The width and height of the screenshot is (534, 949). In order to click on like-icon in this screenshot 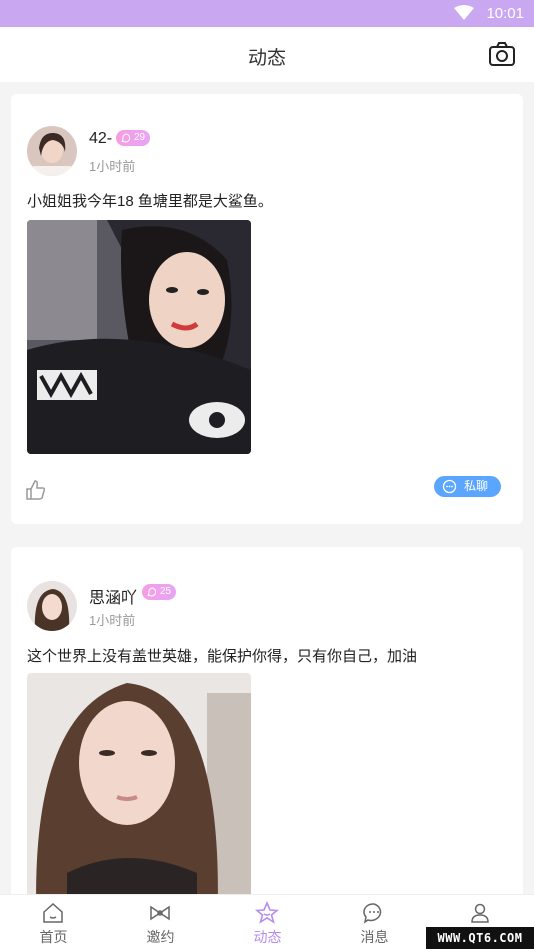, I will do `click(36, 490)`.